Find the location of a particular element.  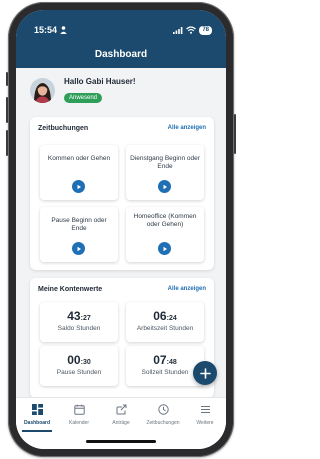

menu-icon is located at coordinates (205, 409).